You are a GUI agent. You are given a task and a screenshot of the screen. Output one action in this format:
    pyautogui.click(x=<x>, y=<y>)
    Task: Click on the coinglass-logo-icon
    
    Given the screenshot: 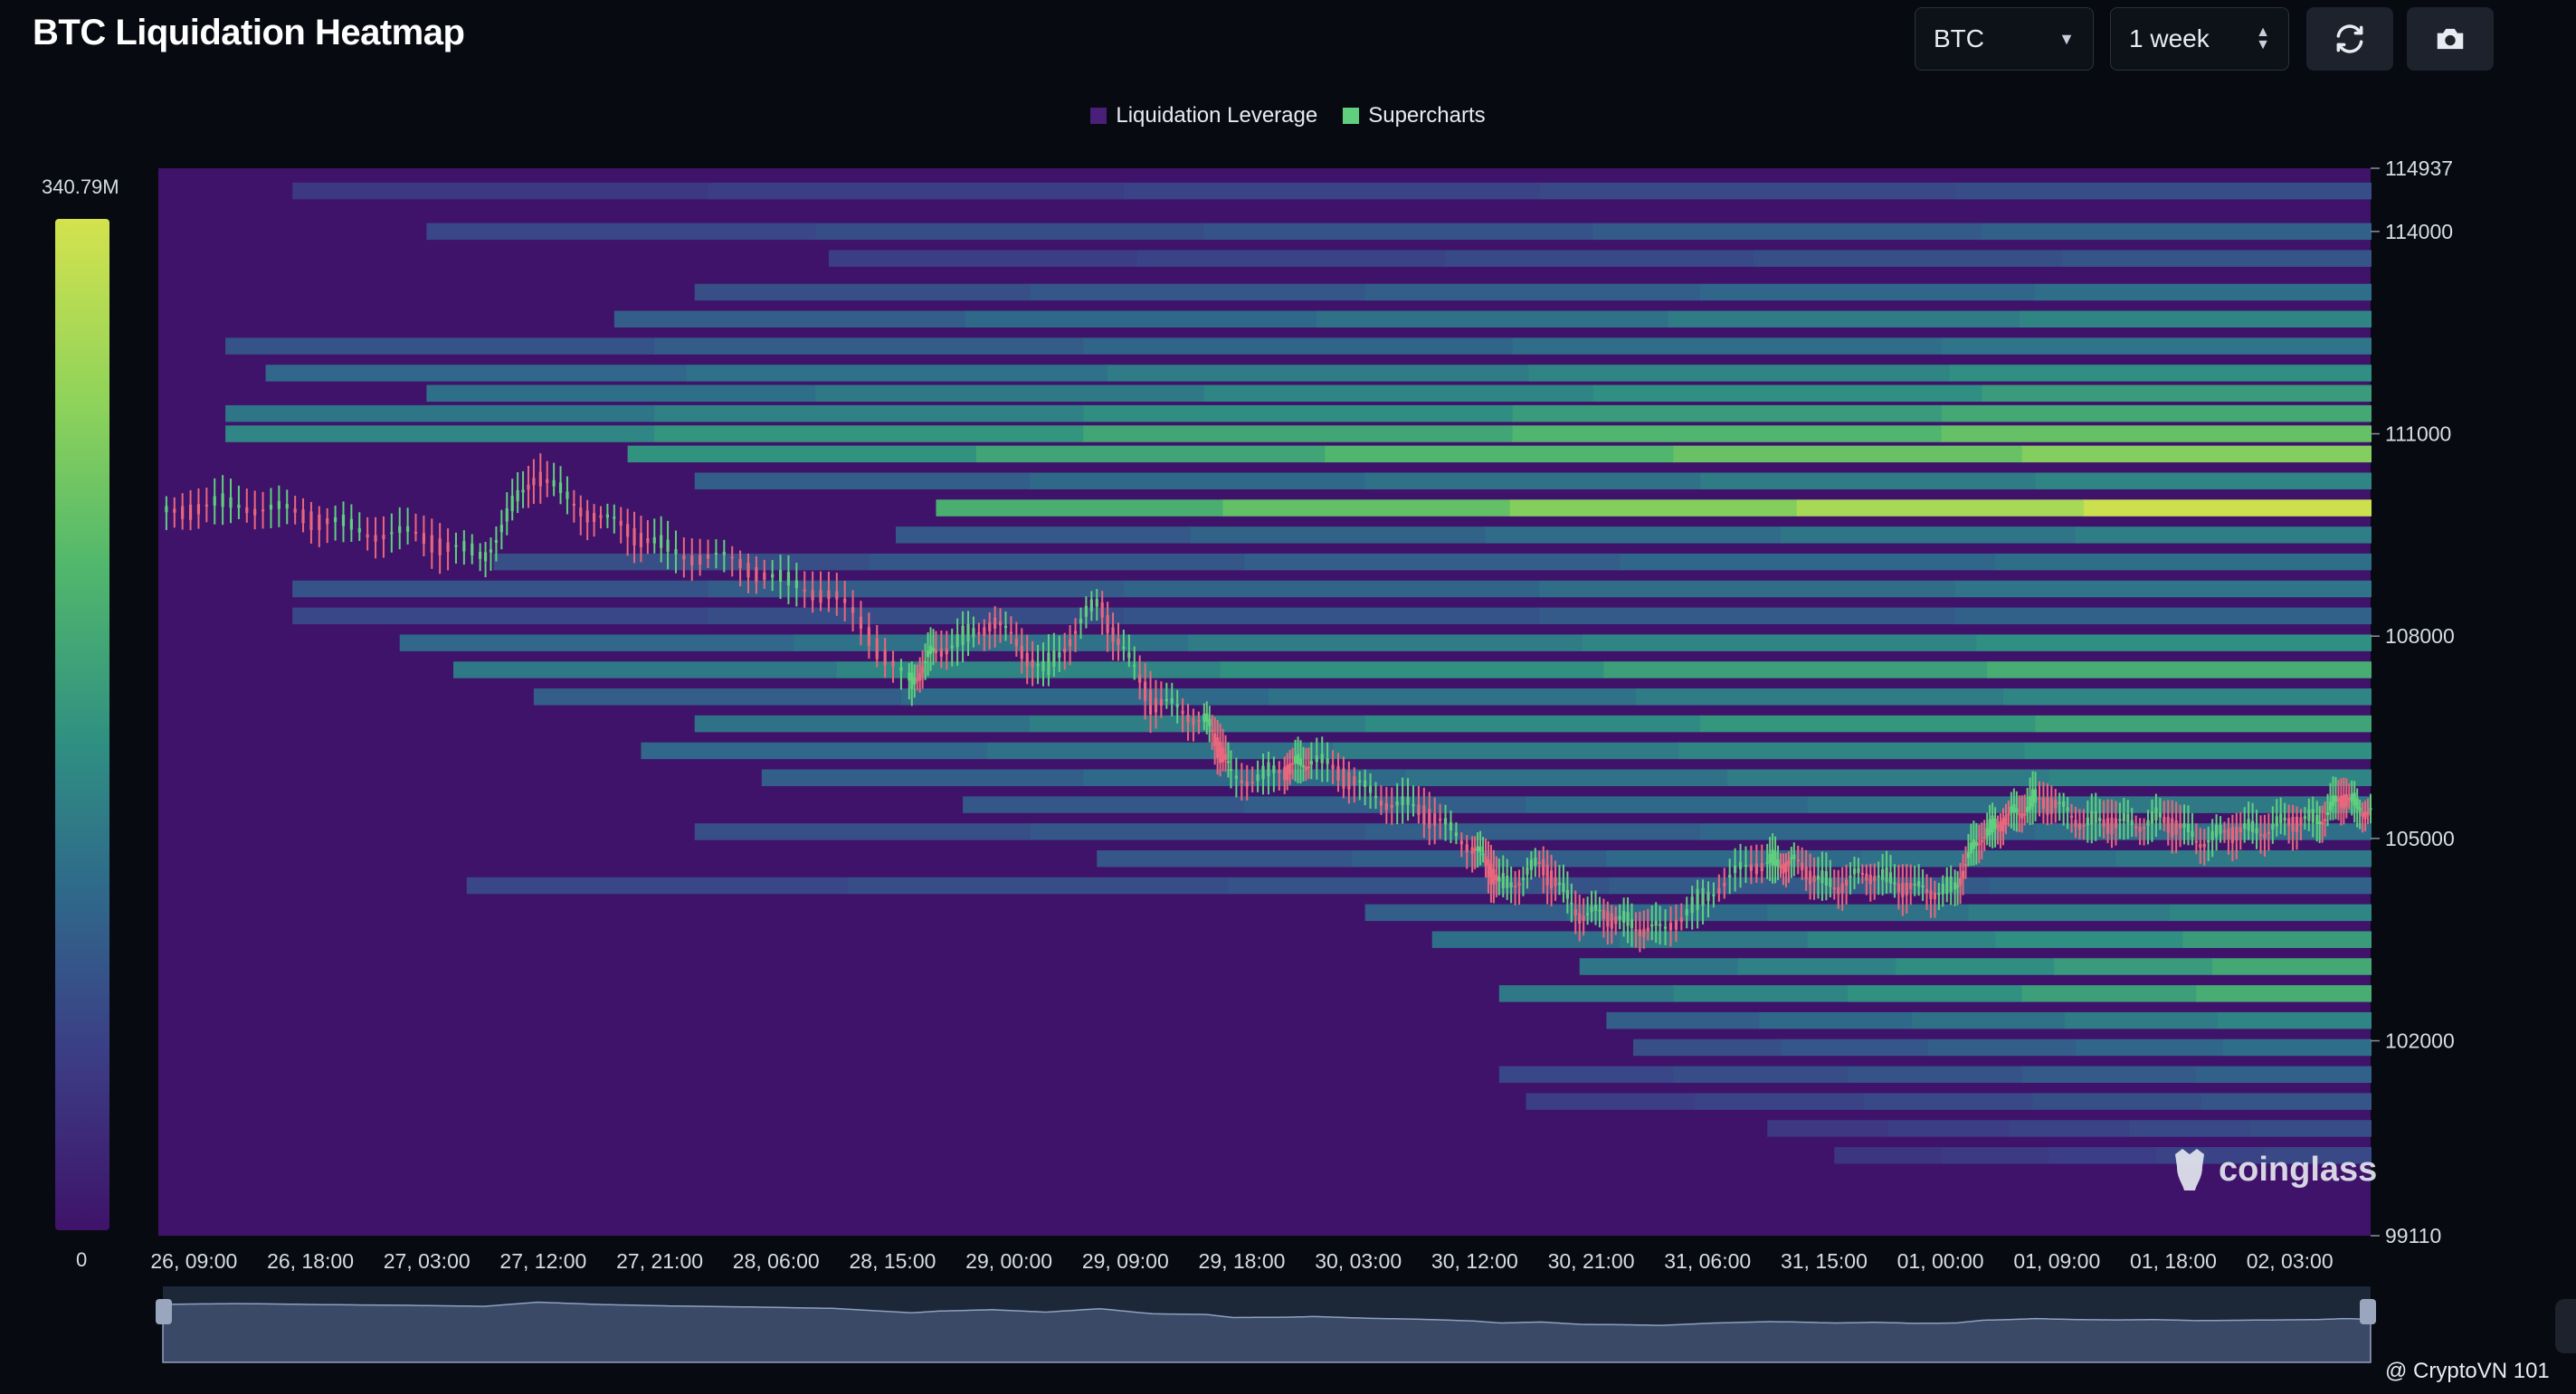 What is the action you would take?
    pyautogui.click(x=2189, y=1169)
    